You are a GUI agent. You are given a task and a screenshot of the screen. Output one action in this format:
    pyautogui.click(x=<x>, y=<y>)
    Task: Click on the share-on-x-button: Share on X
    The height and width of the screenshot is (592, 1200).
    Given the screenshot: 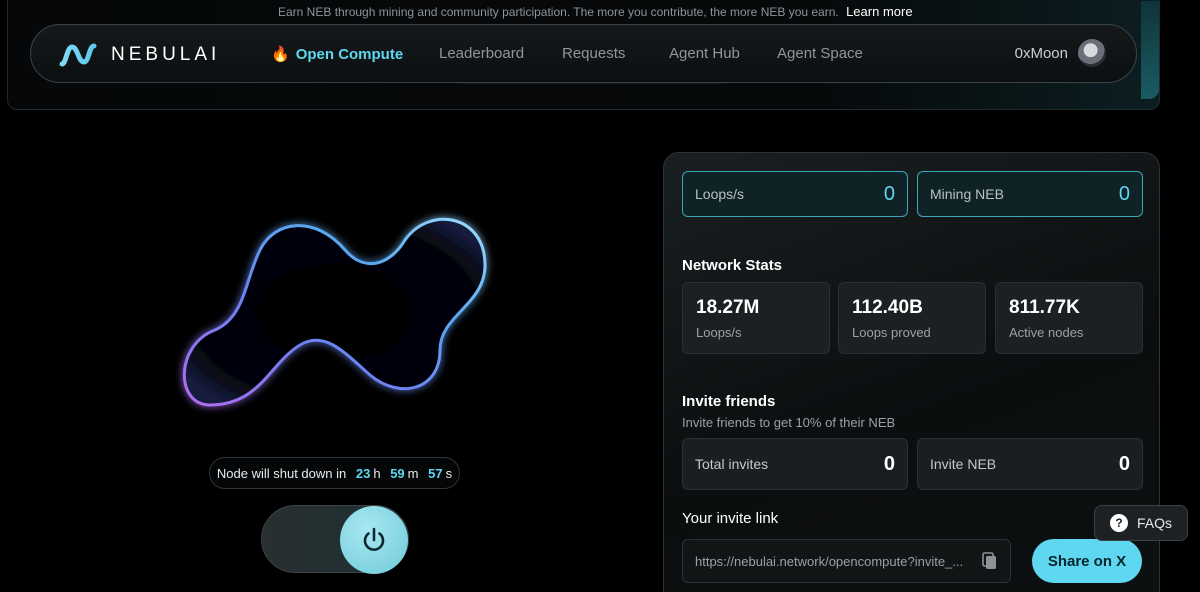 What is the action you would take?
    pyautogui.click(x=1087, y=561)
    